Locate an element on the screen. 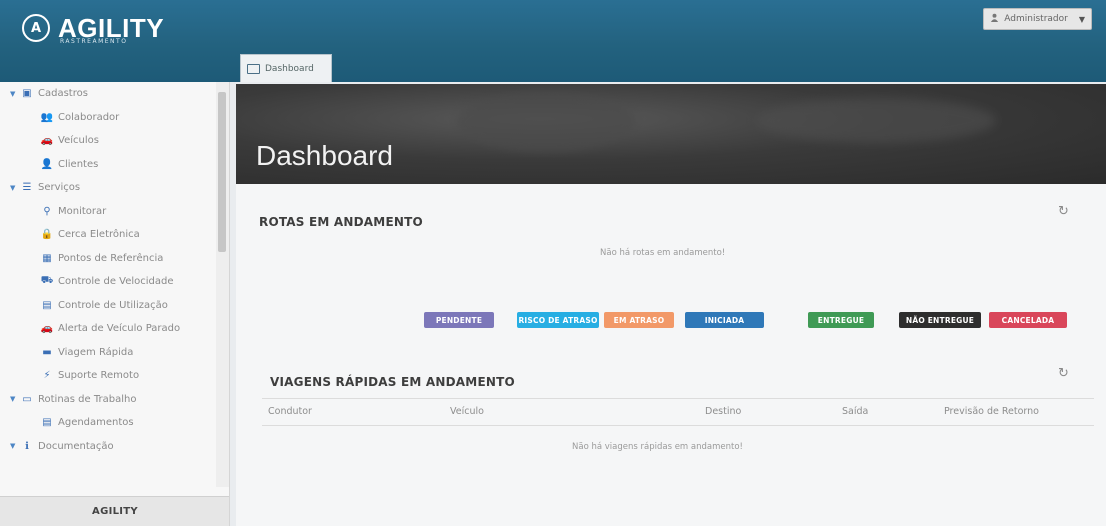 Image resolution: width=1106 pixels, height=526 pixels. rotas-empty-message: Não há rotas em andamento! is located at coordinates (663, 253).